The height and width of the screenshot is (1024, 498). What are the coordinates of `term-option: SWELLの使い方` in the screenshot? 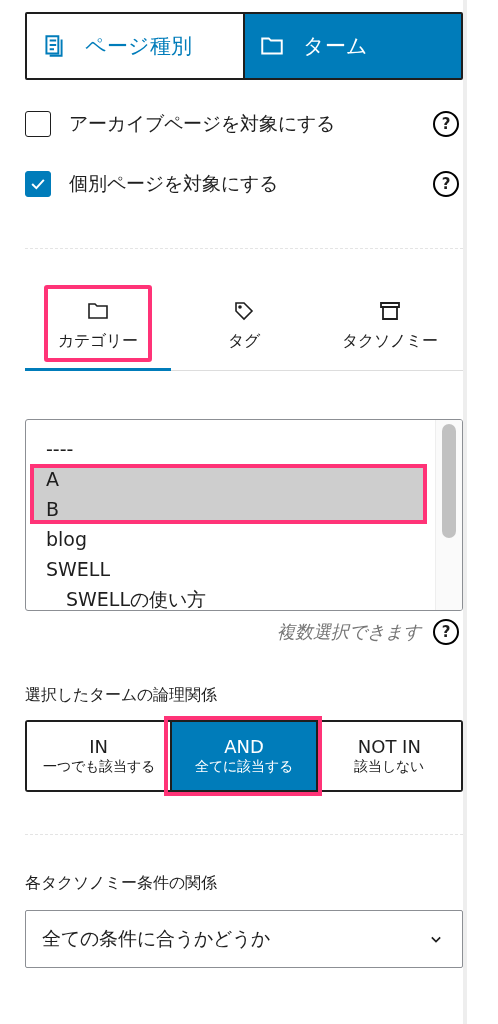 It's located at (228, 597).